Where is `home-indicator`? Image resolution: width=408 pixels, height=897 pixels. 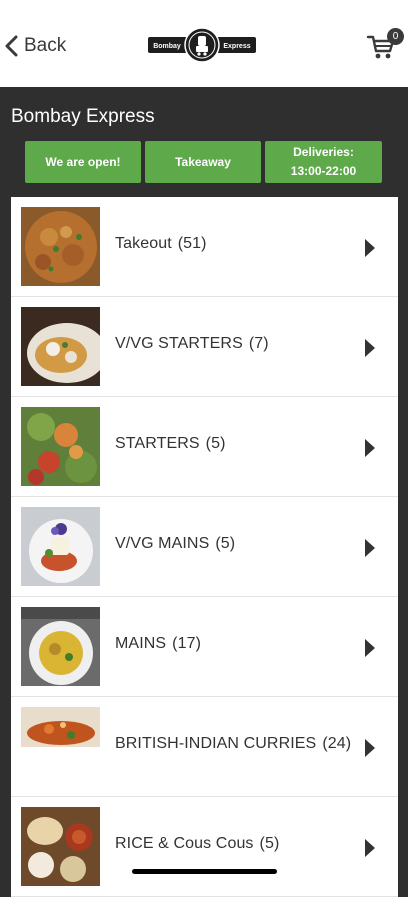
home-indicator is located at coordinates (204, 871).